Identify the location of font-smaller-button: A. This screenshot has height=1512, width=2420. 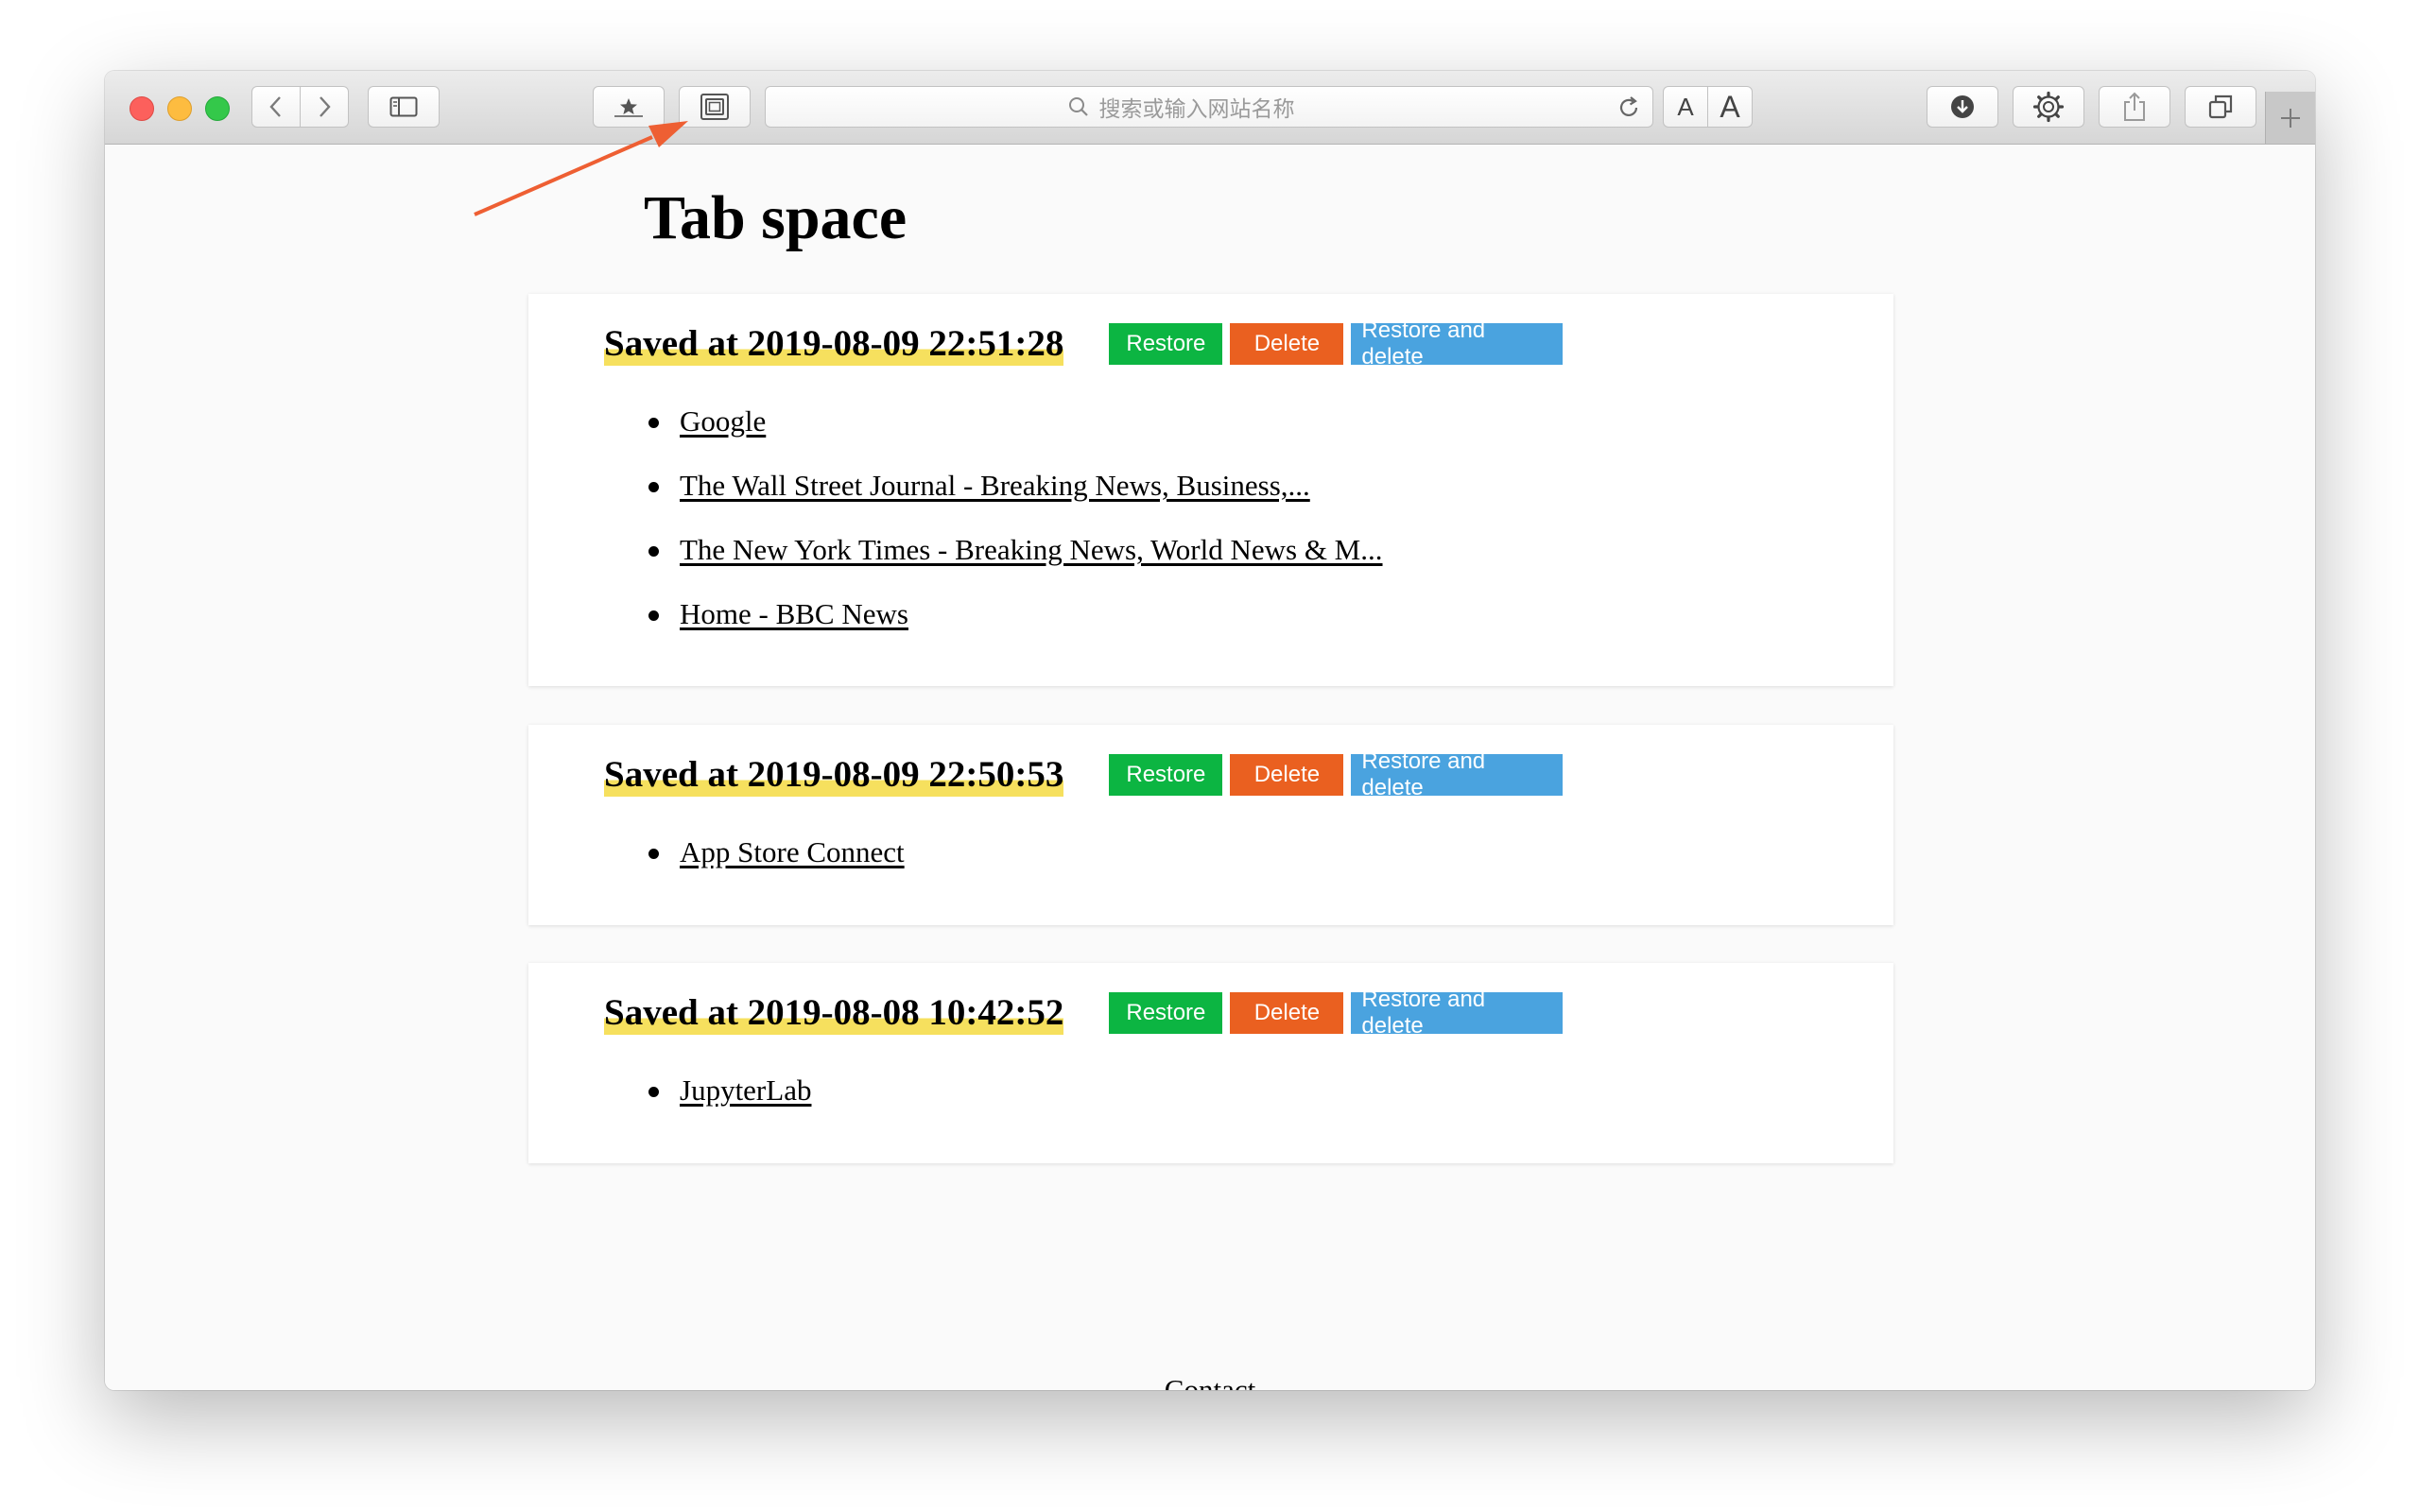
(1686, 107).